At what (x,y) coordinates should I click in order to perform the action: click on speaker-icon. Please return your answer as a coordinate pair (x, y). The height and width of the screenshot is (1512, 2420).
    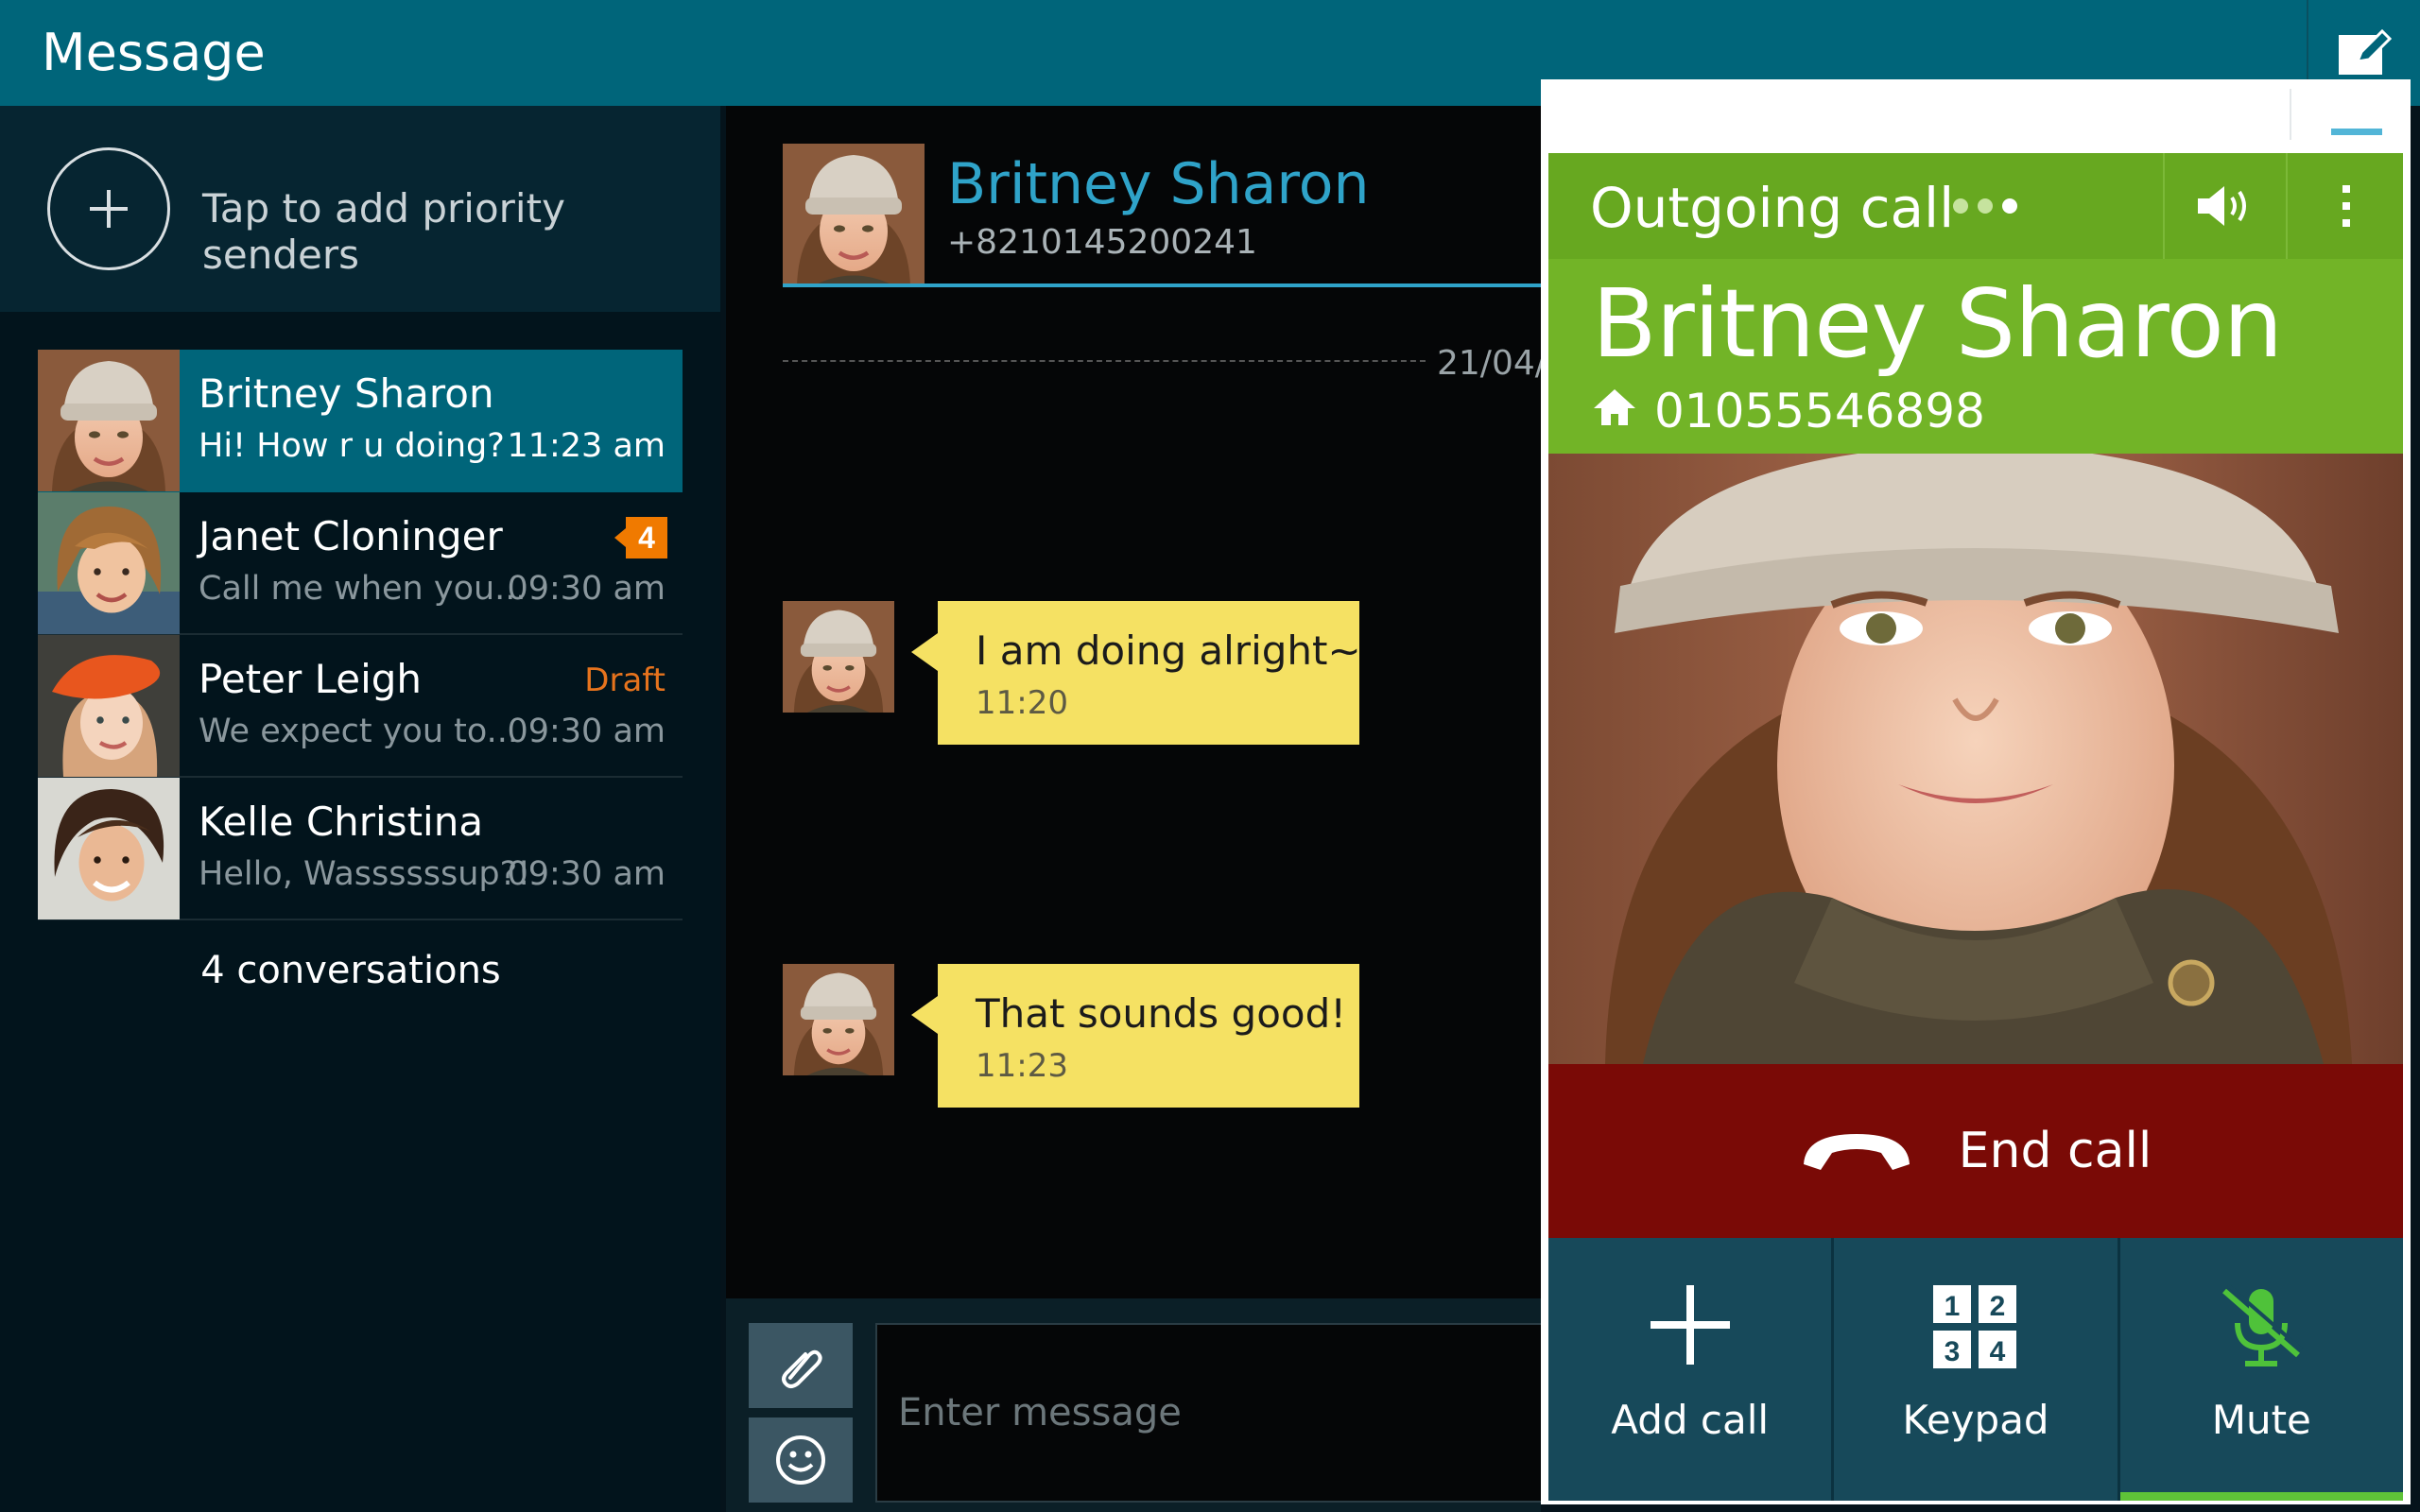
    Looking at the image, I should click on (2222, 206).